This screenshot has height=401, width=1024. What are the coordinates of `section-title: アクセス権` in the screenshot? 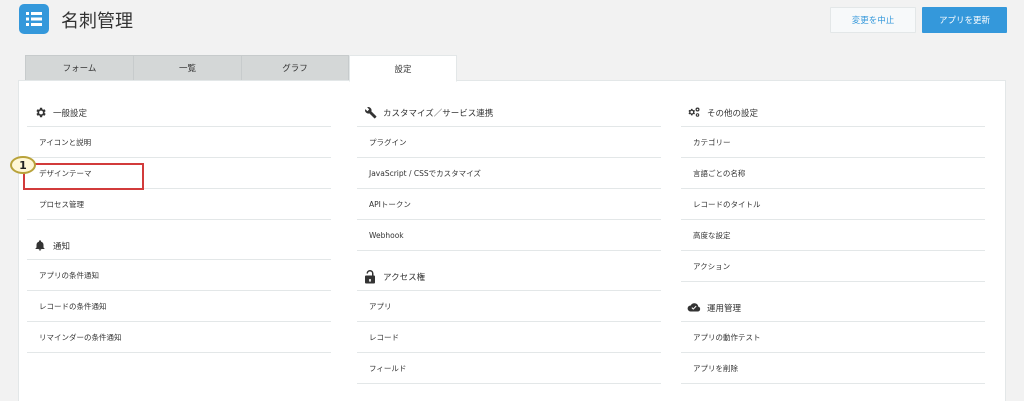 It's located at (404, 277).